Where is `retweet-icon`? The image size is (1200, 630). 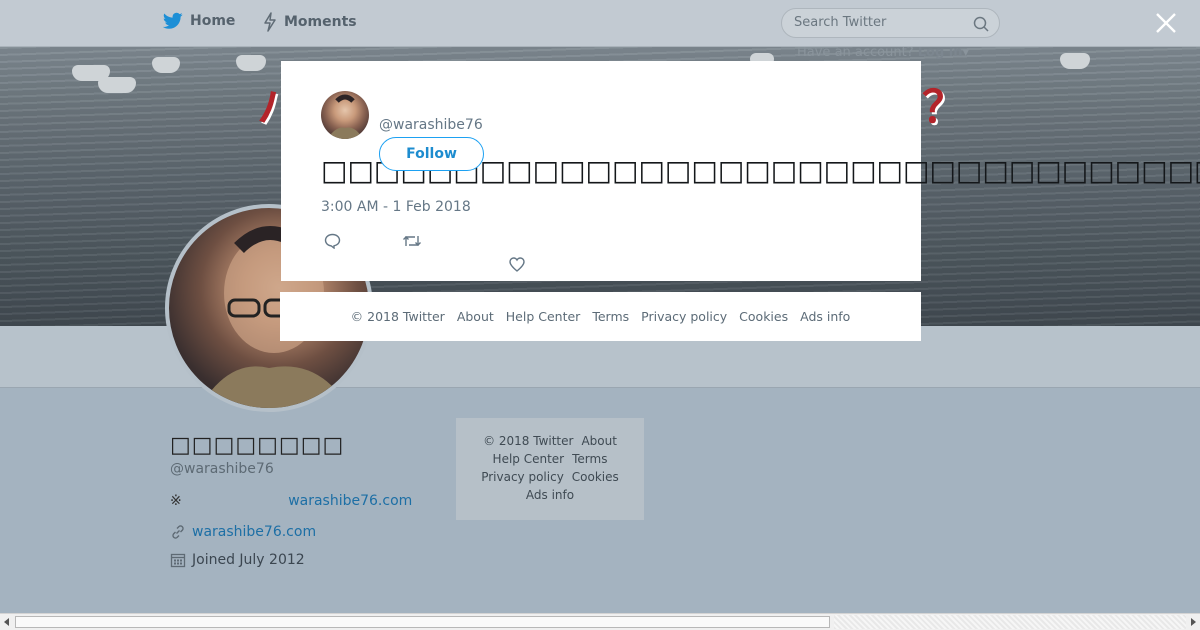 retweet-icon is located at coordinates (412, 241).